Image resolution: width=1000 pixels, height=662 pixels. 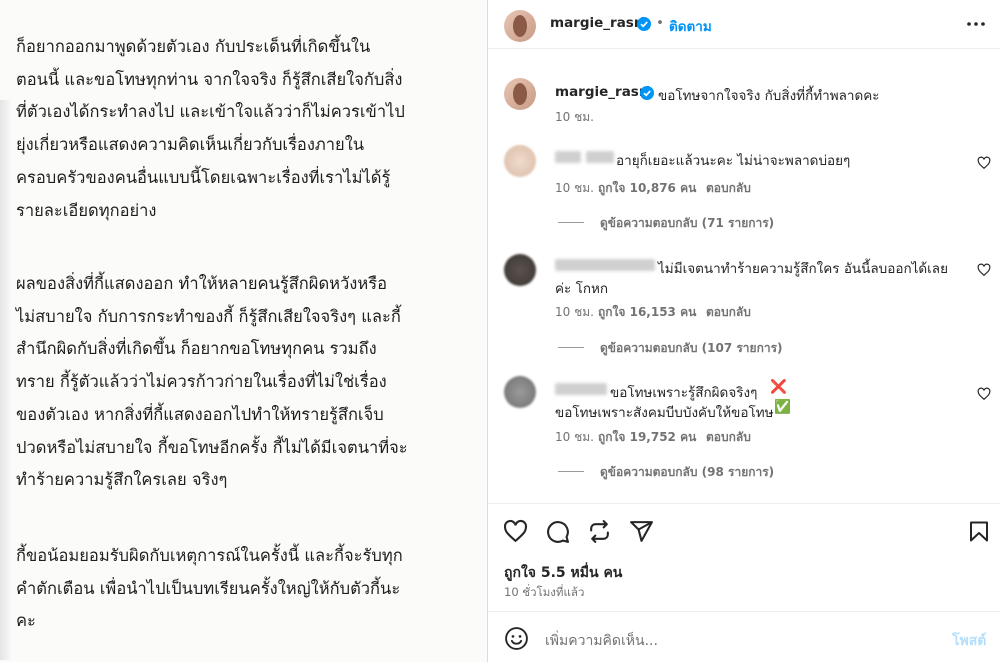 What do you see at coordinates (641, 531) in the screenshot?
I see `send-icon` at bounding box center [641, 531].